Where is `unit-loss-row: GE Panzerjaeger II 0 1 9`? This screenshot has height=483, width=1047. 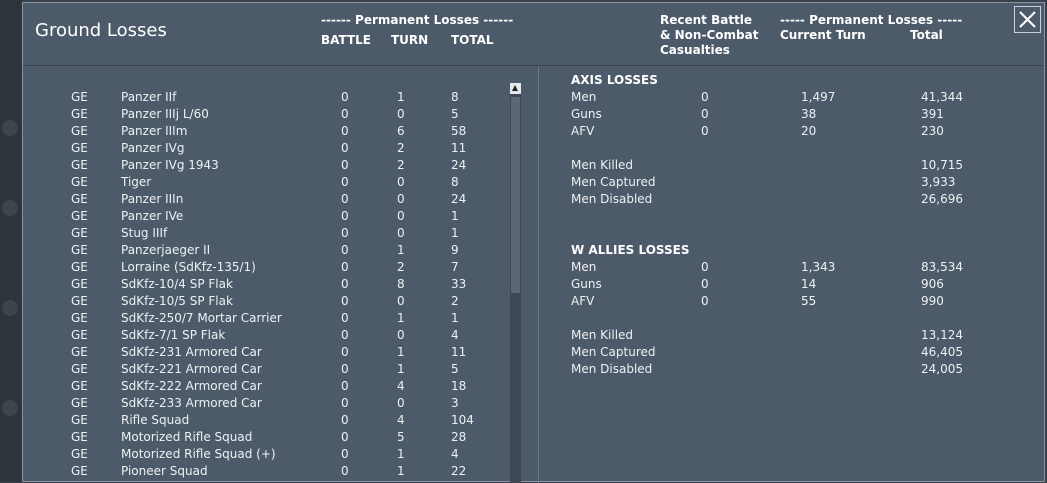 unit-loss-row: GE Panzerjaeger II 0 1 9 is located at coordinates (263, 250).